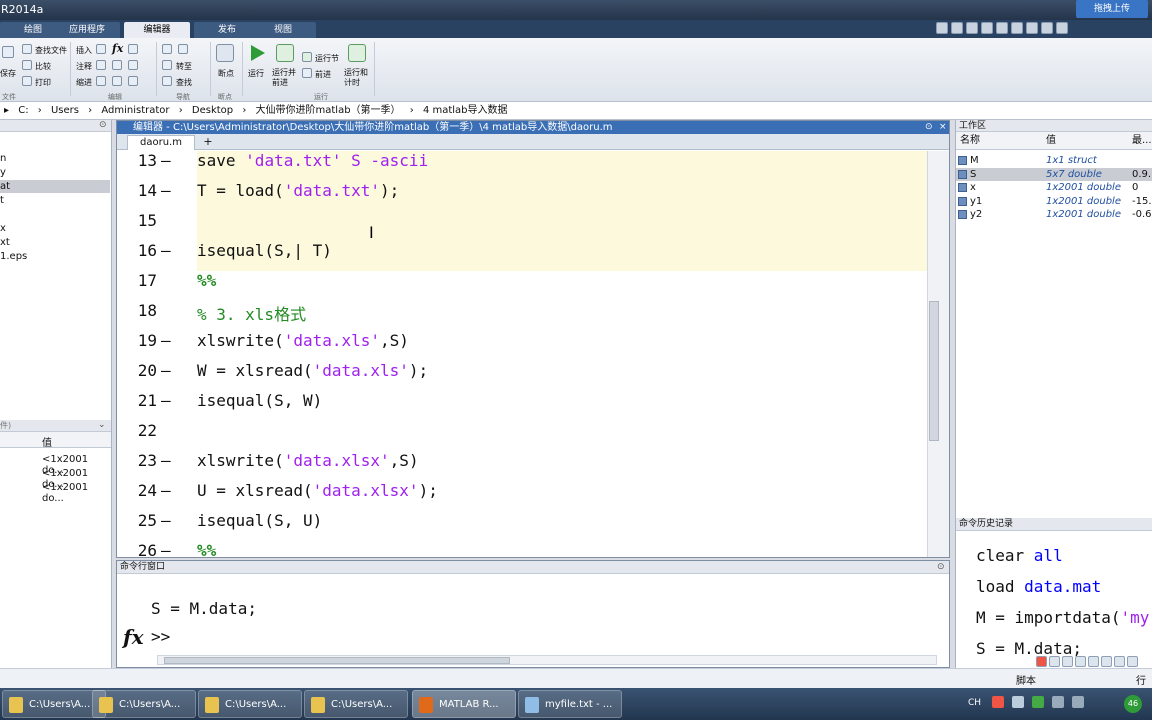  What do you see at coordinates (55, 158) in the screenshot?
I see `file-item: n` at bounding box center [55, 158].